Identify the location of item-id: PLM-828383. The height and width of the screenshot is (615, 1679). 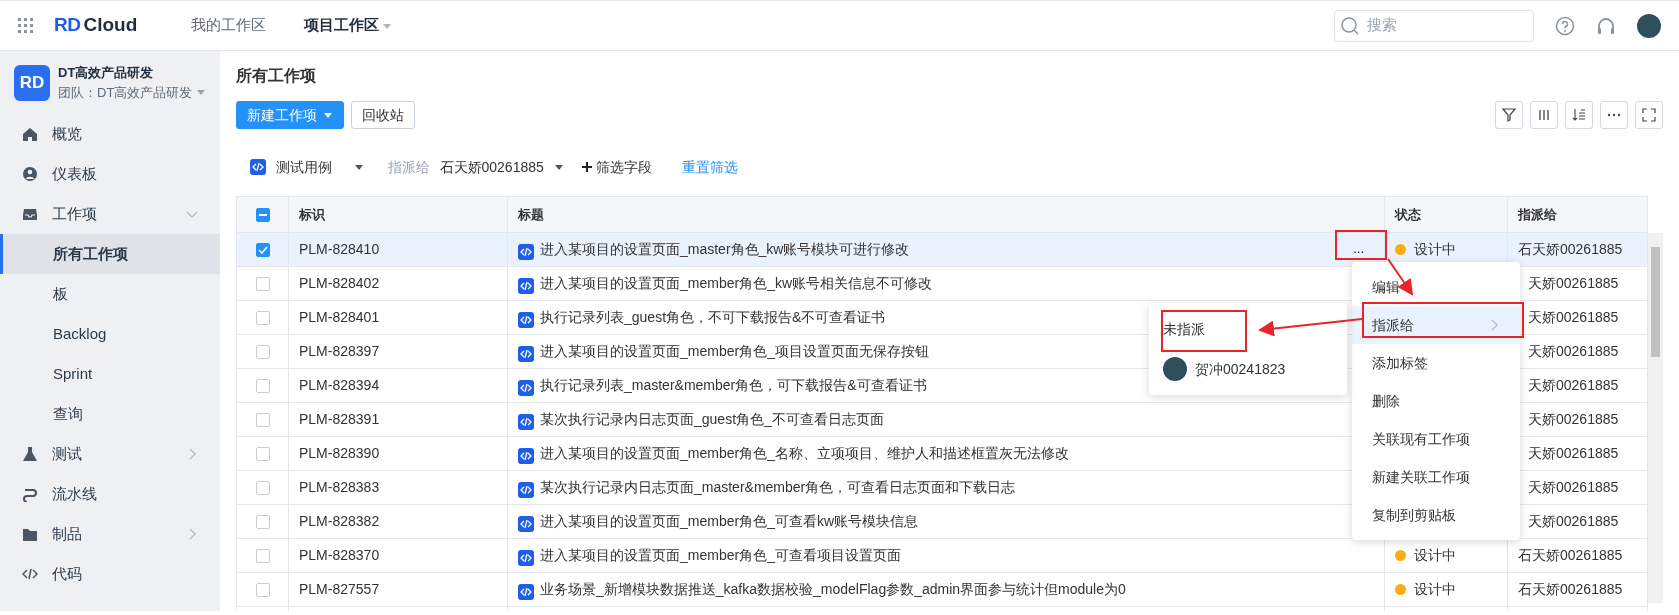
(339, 487).